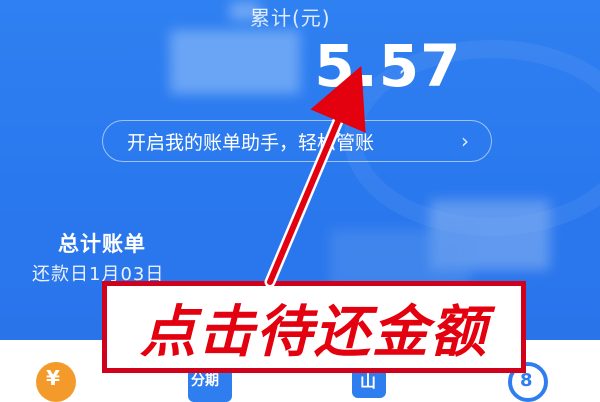 The image size is (600, 402). Describe the element at coordinates (53, 378) in the screenshot. I see `tab-glyph: ¥` at that location.